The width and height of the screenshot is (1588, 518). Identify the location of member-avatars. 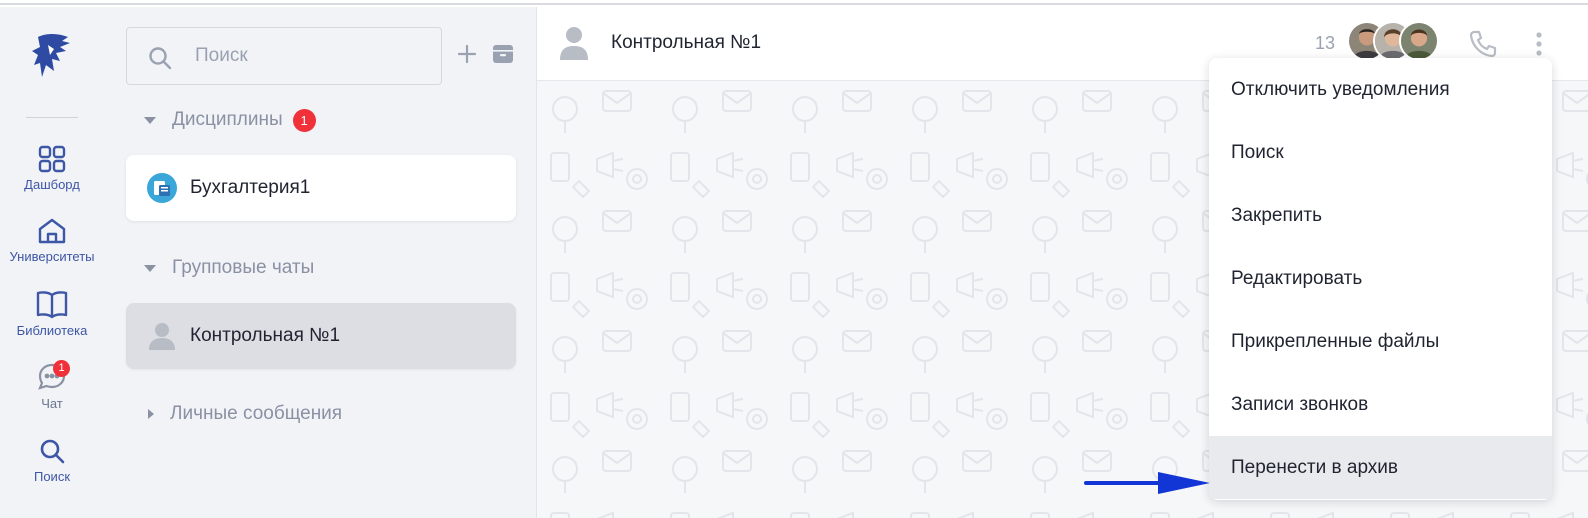
(1395, 42).